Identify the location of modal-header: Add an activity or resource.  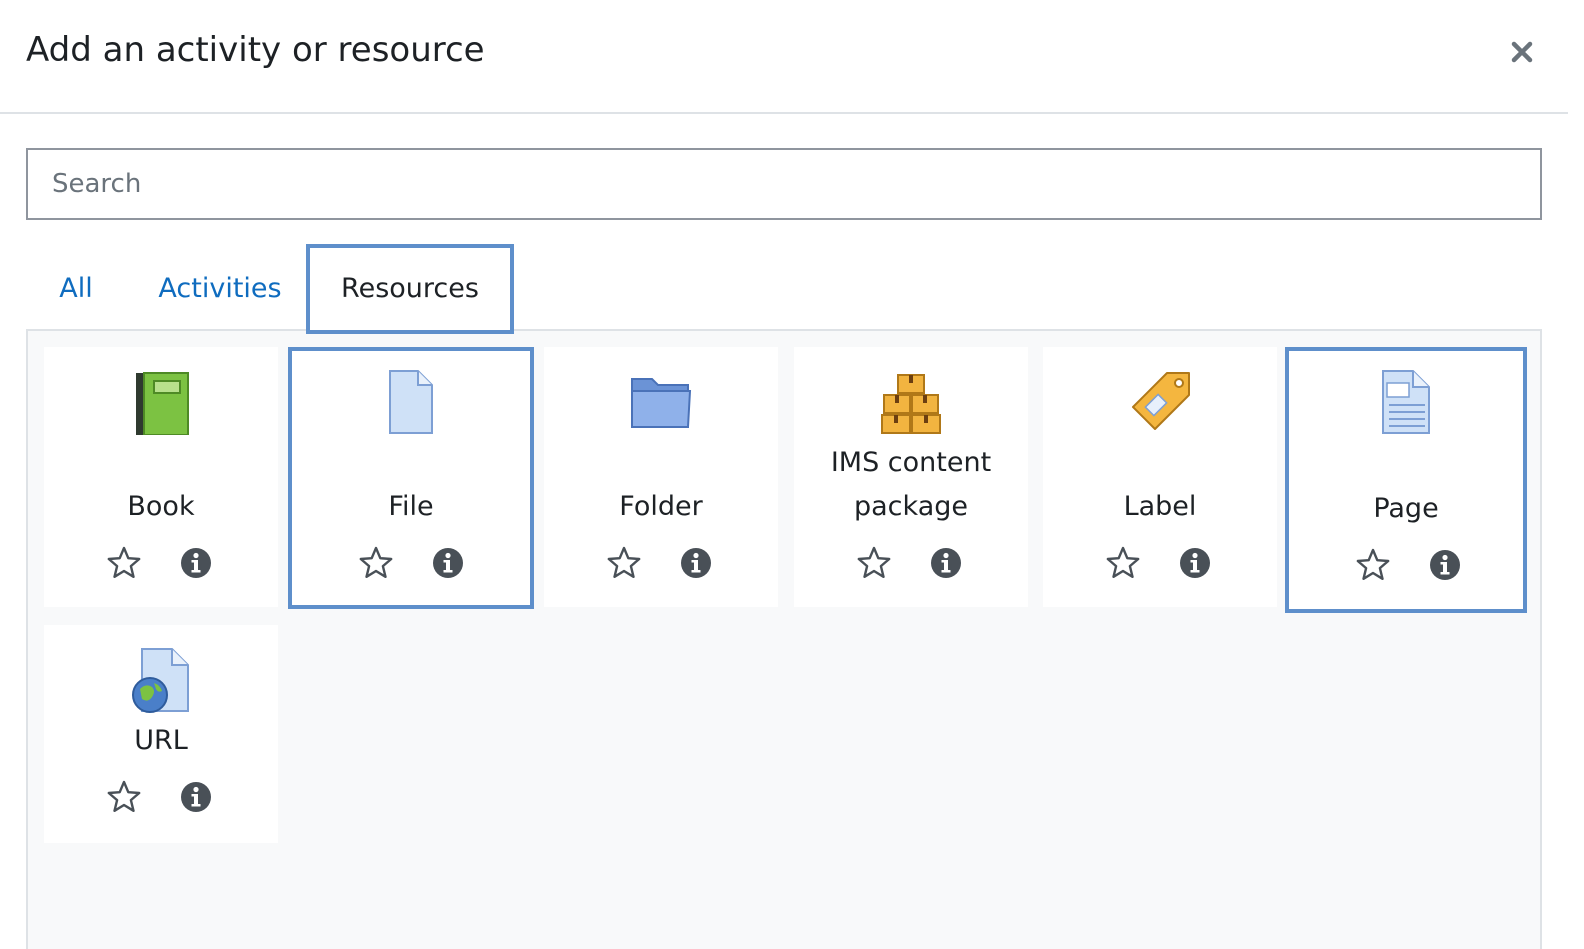
(784, 57).